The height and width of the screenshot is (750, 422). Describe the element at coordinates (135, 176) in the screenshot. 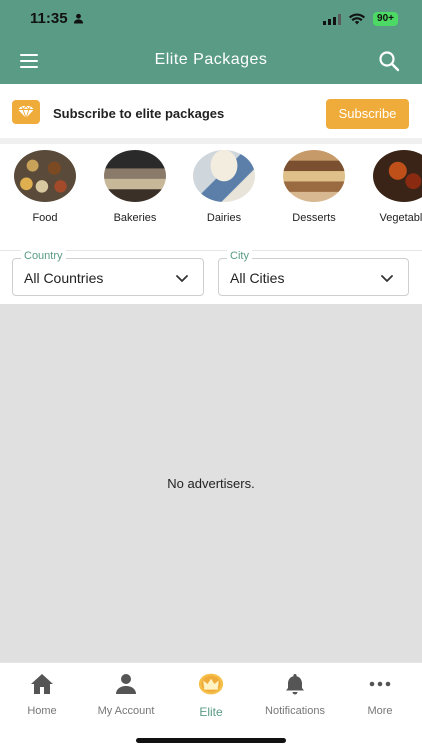

I see `bakeries-image` at that location.